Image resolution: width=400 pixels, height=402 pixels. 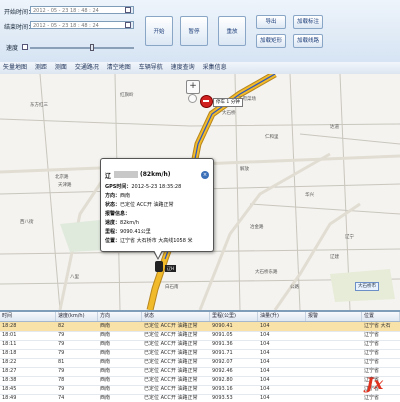 I want to click on vehicle-label: 辽H, so click(x=171, y=268).